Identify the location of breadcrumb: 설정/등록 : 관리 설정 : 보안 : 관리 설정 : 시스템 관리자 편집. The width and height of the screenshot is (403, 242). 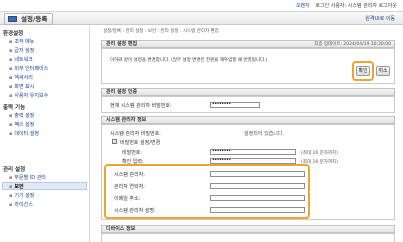
(161, 31).